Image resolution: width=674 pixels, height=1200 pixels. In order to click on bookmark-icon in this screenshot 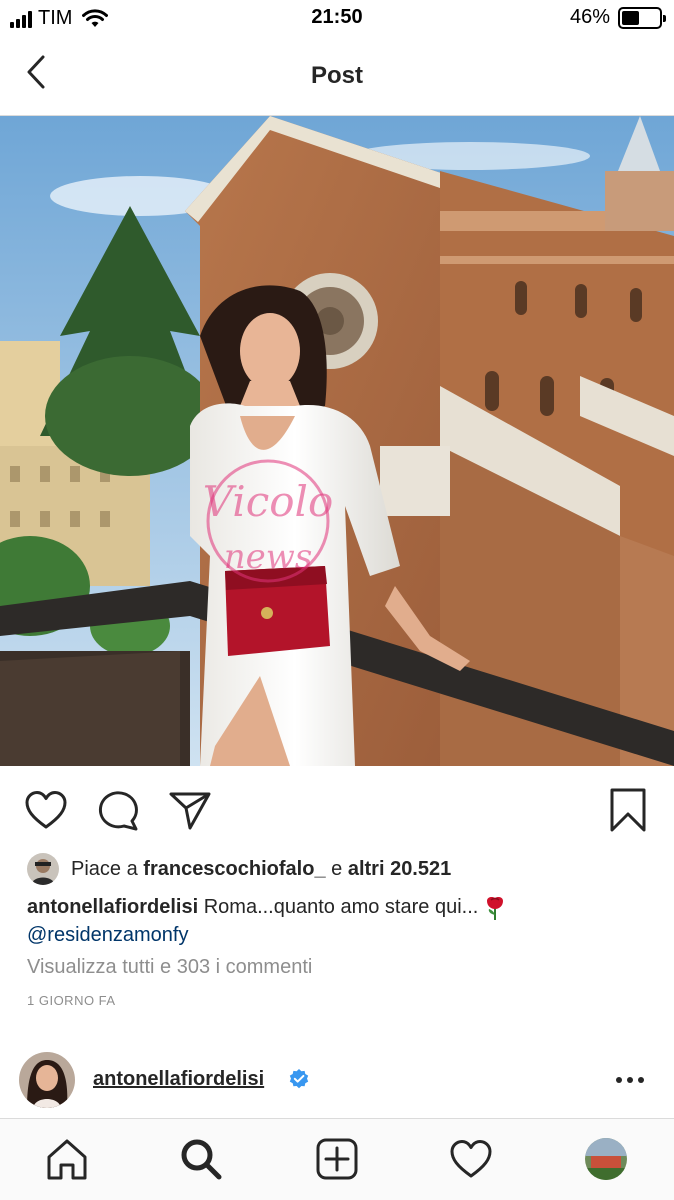, I will do `click(628, 810)`.